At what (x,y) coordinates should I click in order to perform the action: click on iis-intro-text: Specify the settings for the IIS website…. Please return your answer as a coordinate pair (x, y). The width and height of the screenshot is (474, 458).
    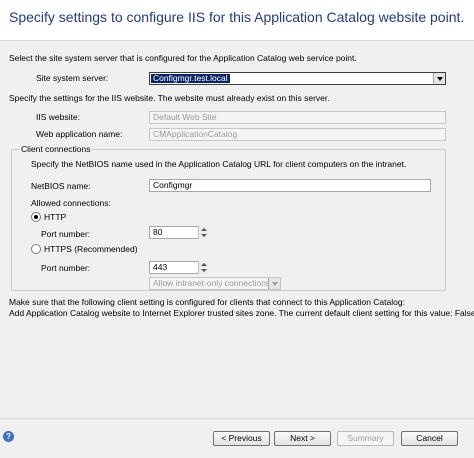
    Looking at the image, I should click on (169, 98).